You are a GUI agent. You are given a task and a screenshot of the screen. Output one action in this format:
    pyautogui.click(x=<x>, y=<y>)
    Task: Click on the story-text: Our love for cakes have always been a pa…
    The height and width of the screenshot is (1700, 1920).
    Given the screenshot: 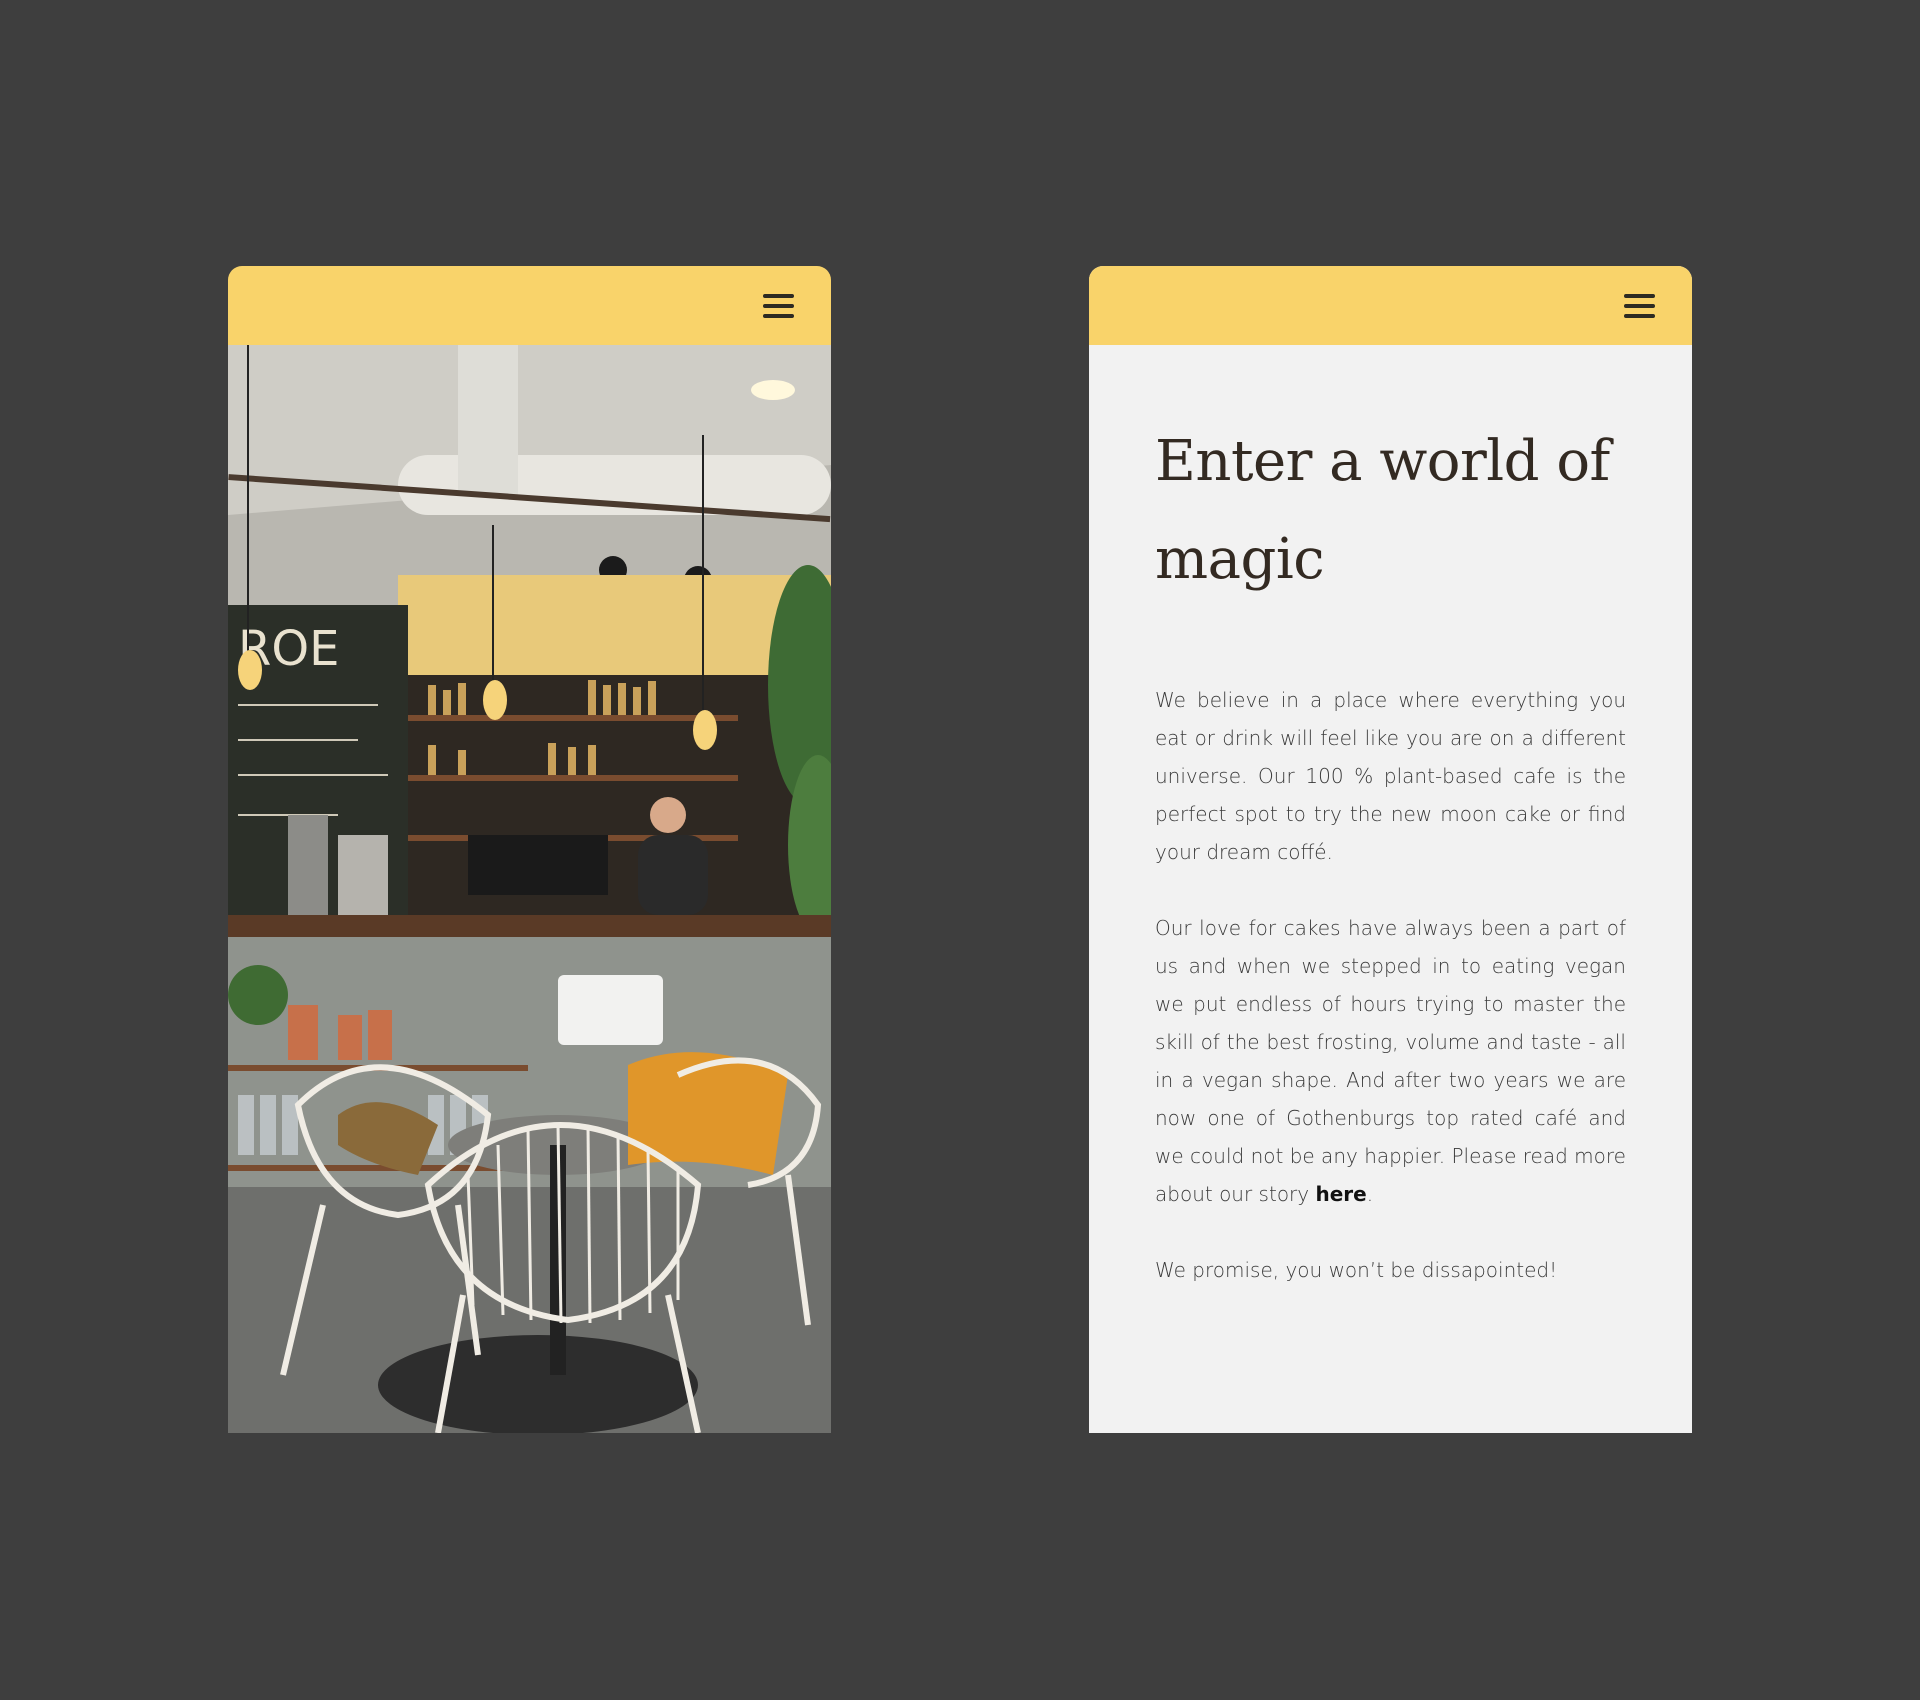 What is the action you would take?
    pyautogui.click(x=1390, y=1061)
    